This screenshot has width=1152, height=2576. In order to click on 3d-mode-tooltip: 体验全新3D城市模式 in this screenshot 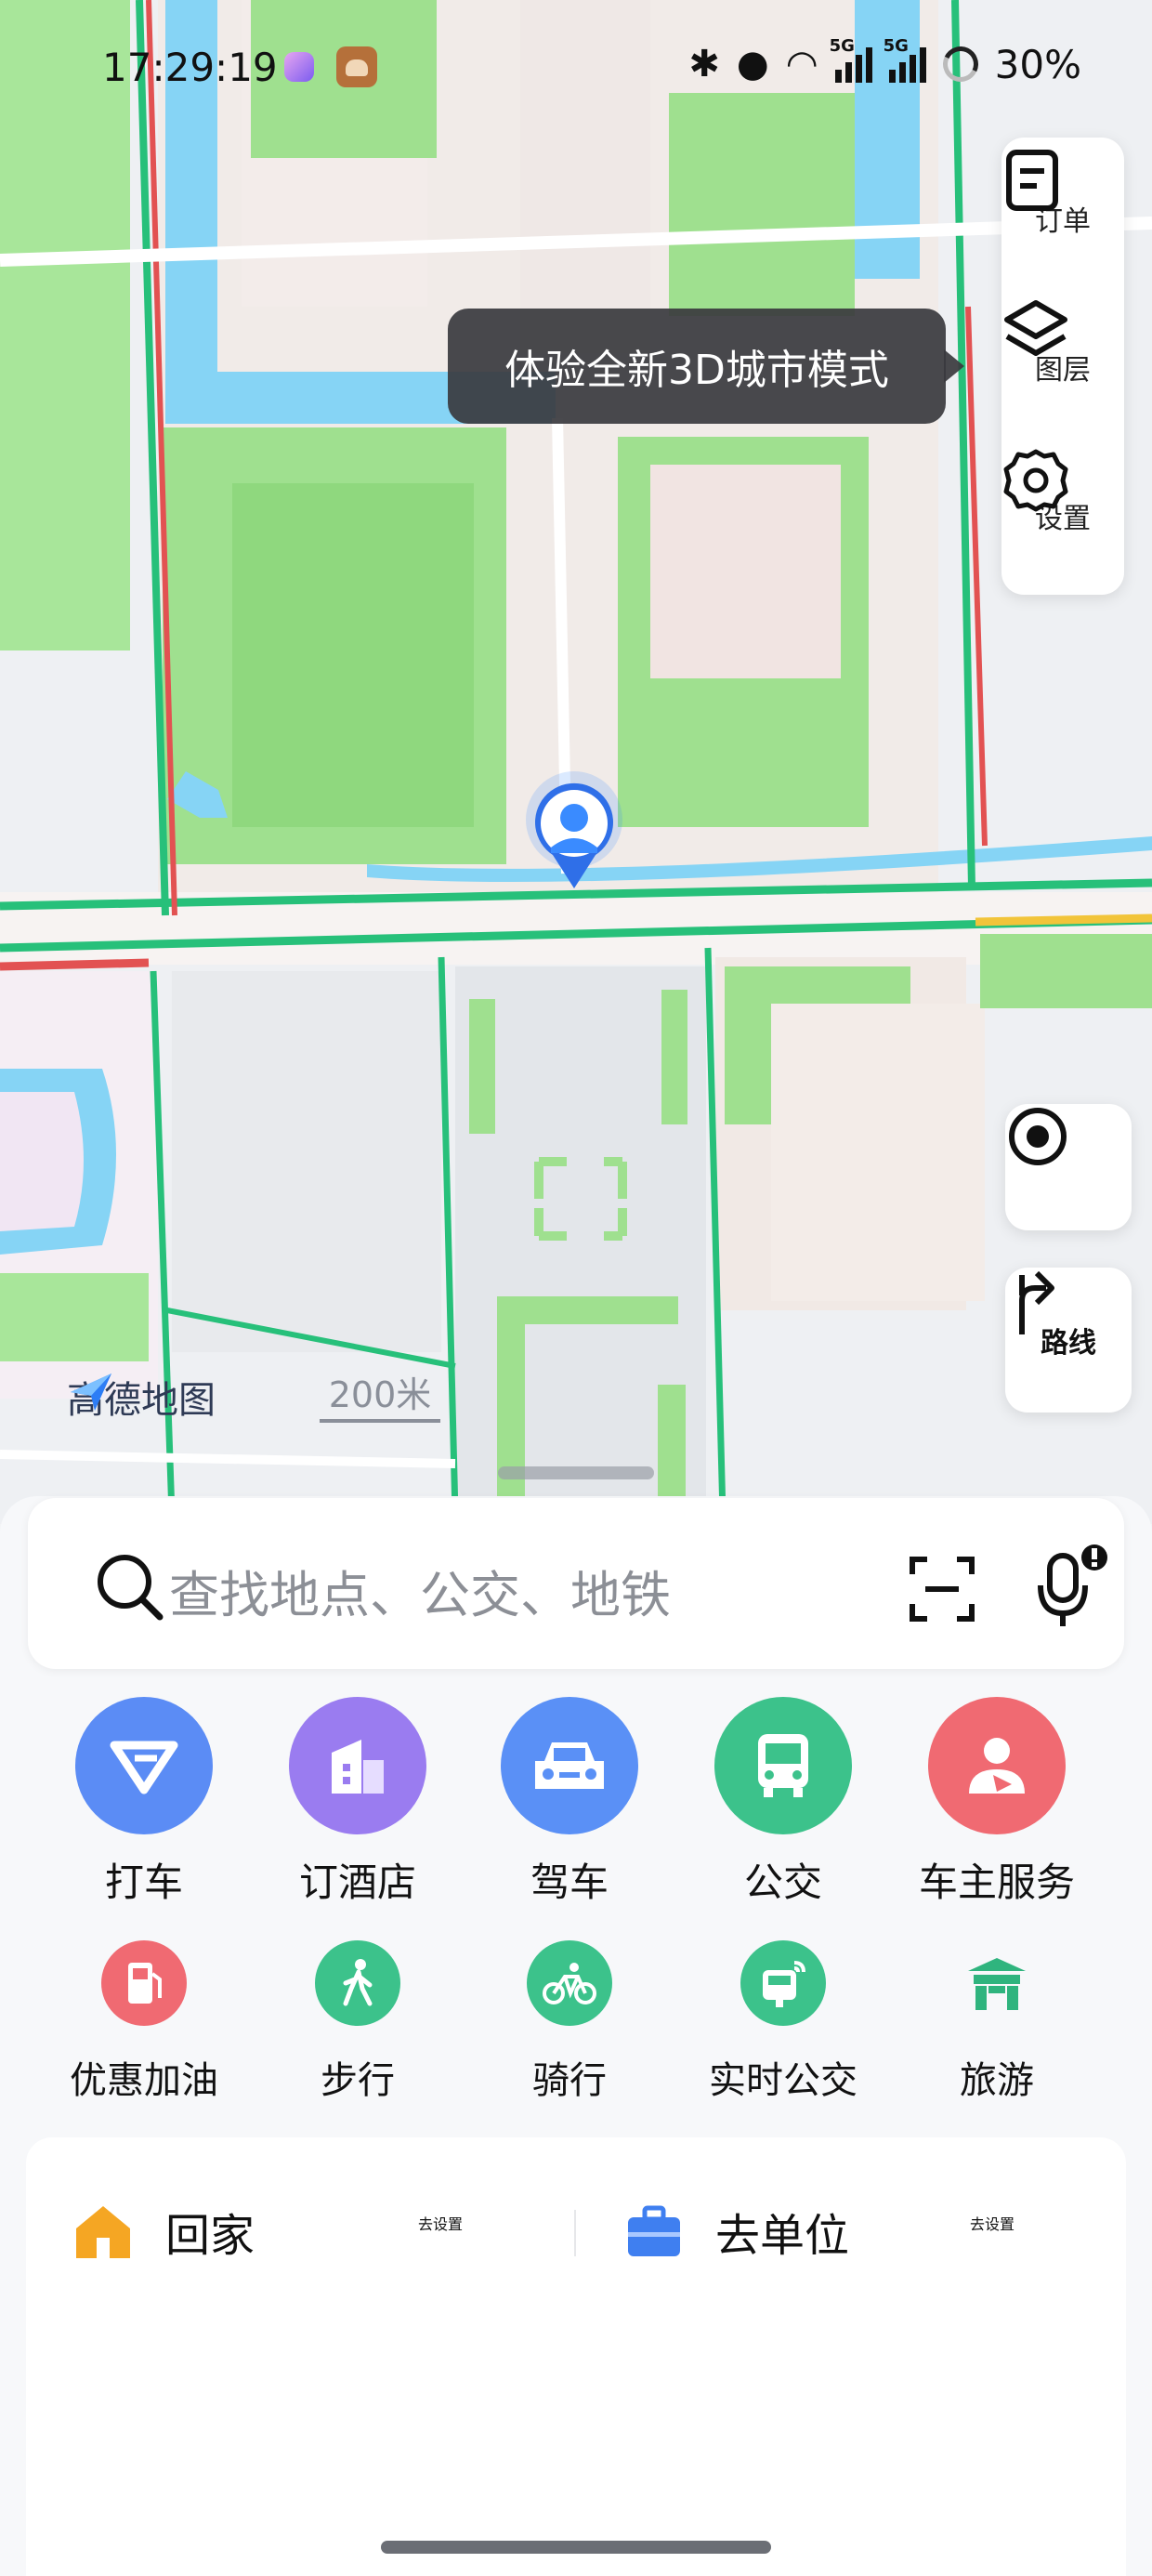, I will do `click(706, 366)`.